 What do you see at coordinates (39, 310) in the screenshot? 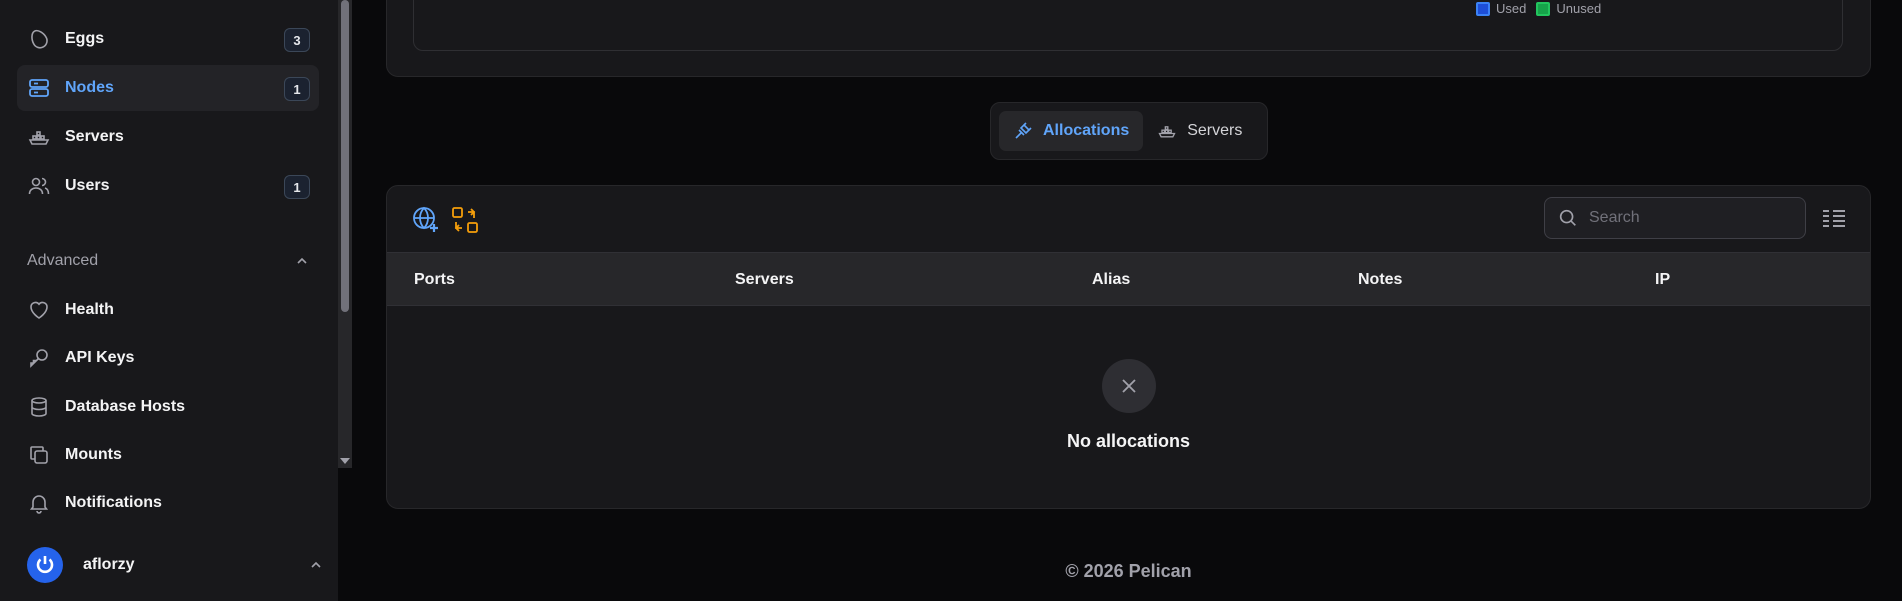
I see `heart-icon` at bounding box center [39, 310].